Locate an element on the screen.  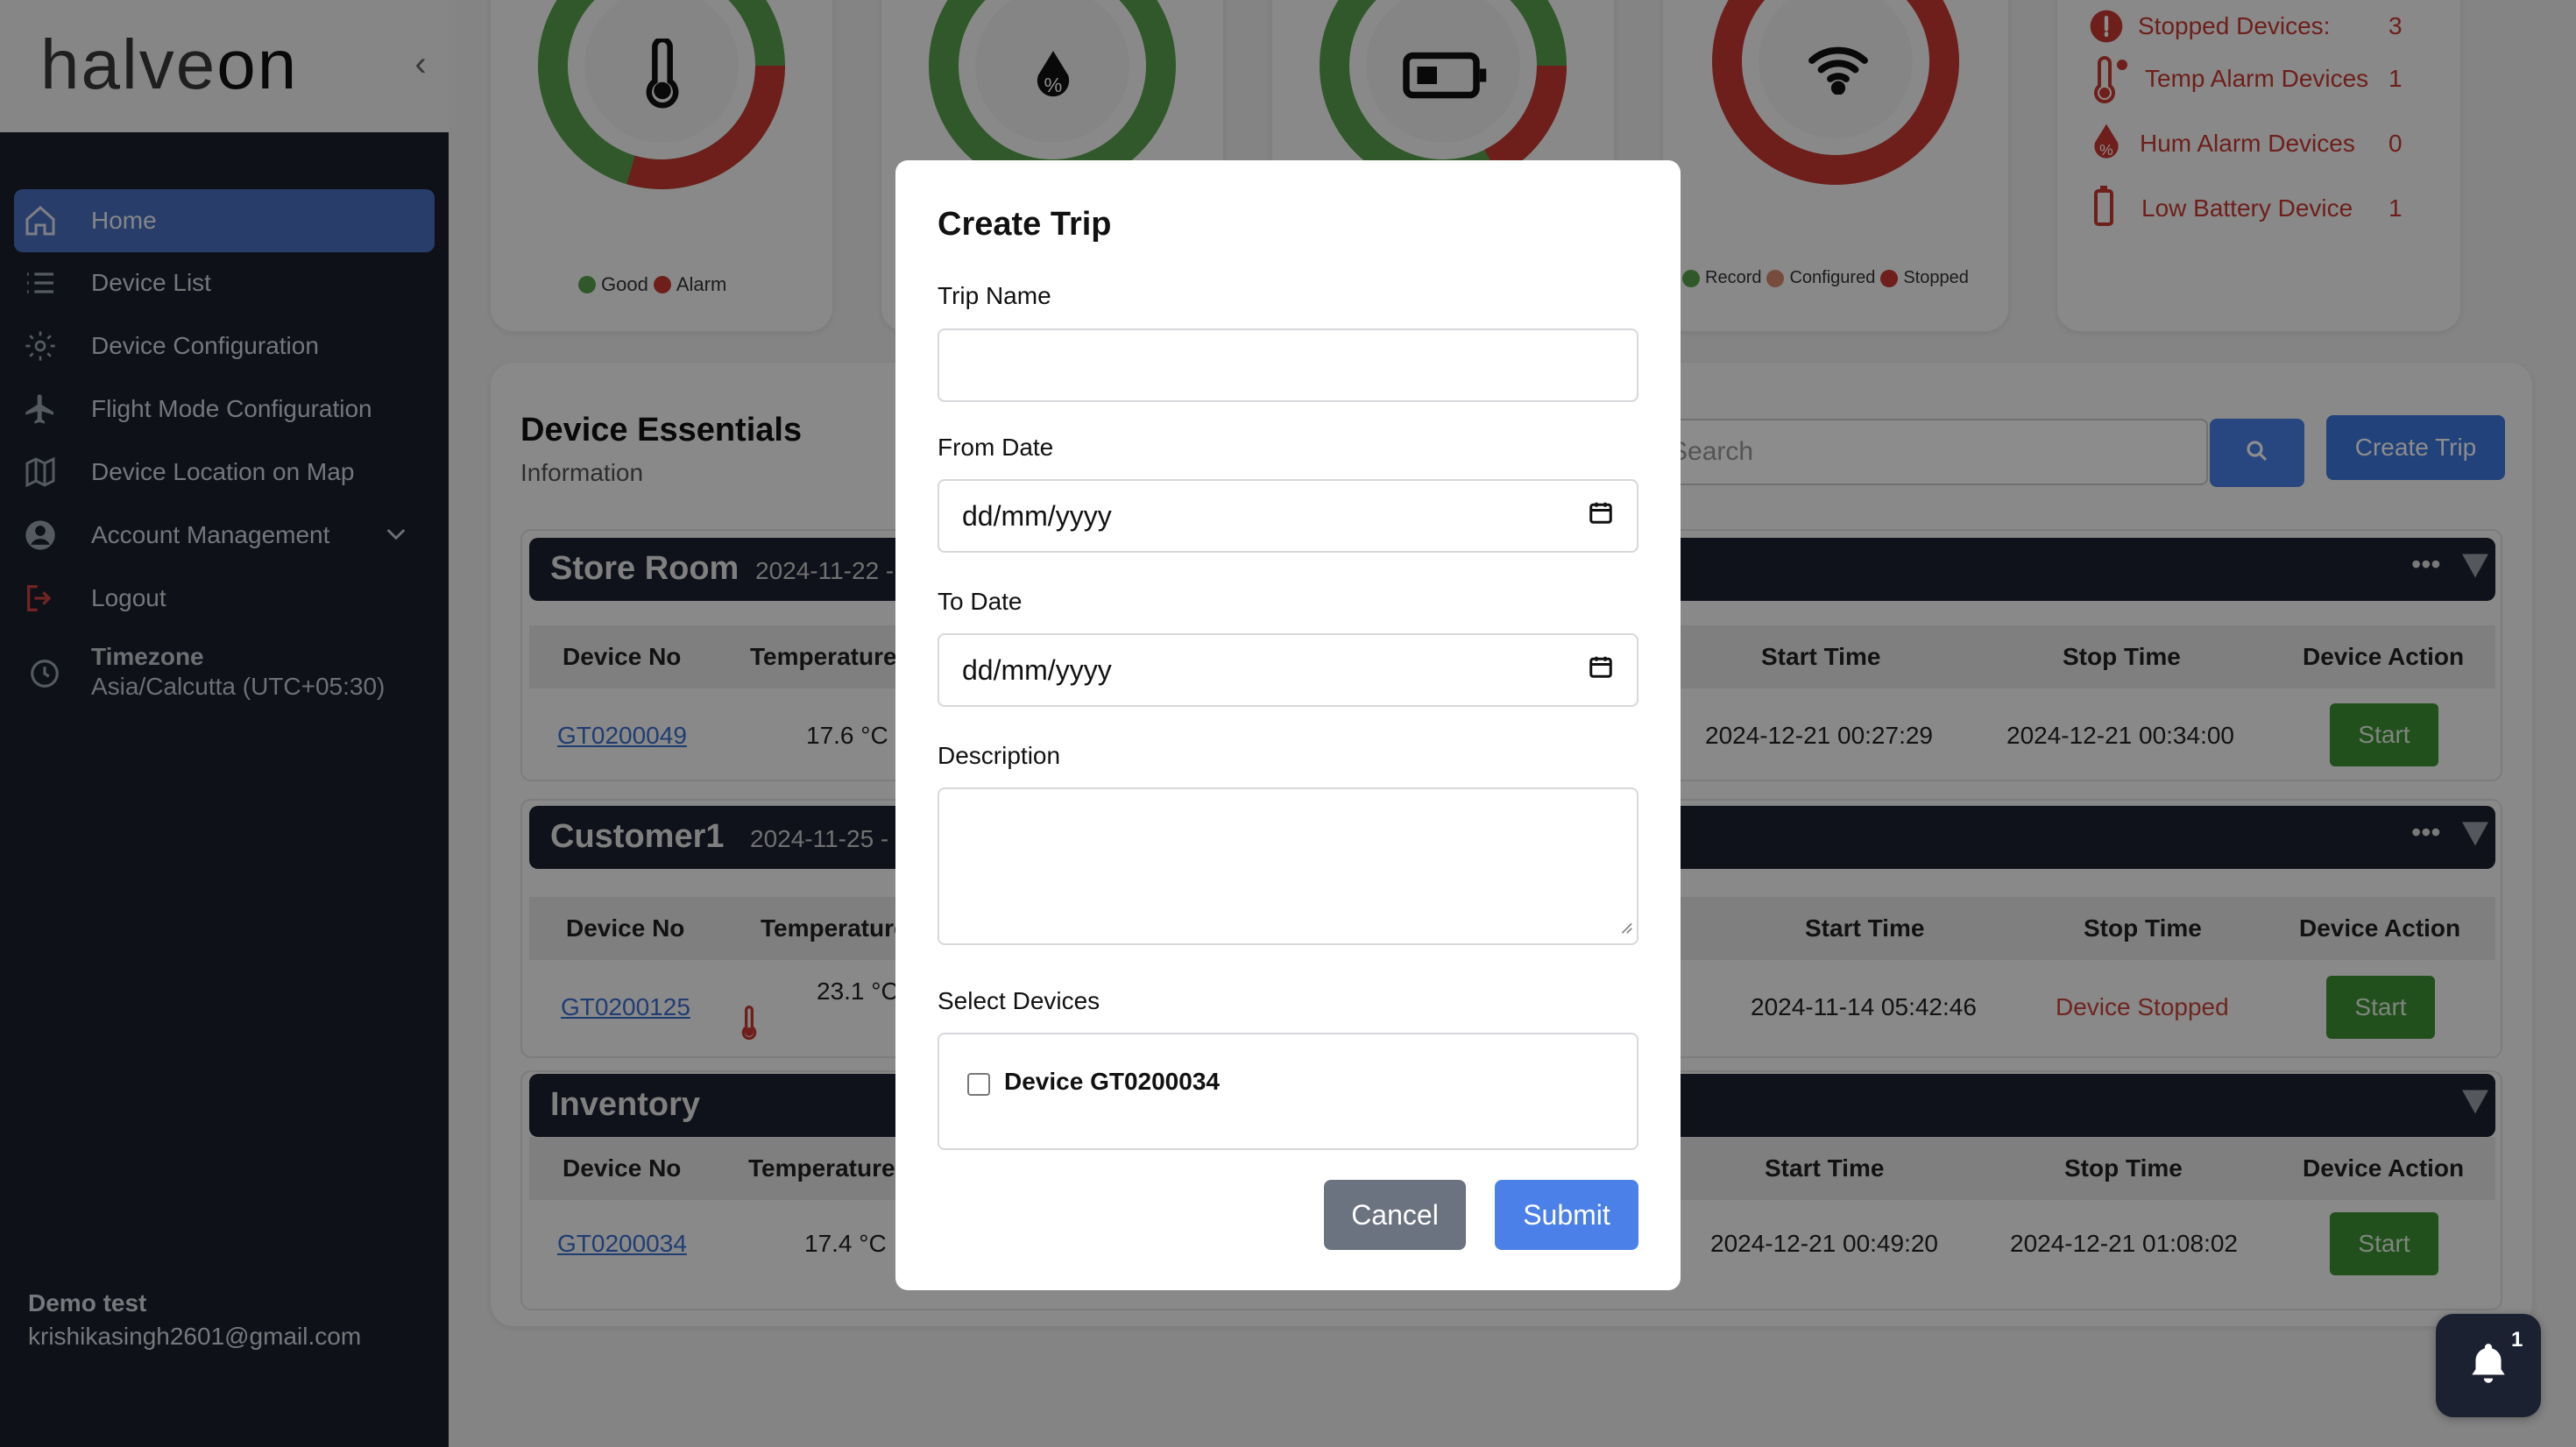
description-label: Description is located at coordinates (999, 755).